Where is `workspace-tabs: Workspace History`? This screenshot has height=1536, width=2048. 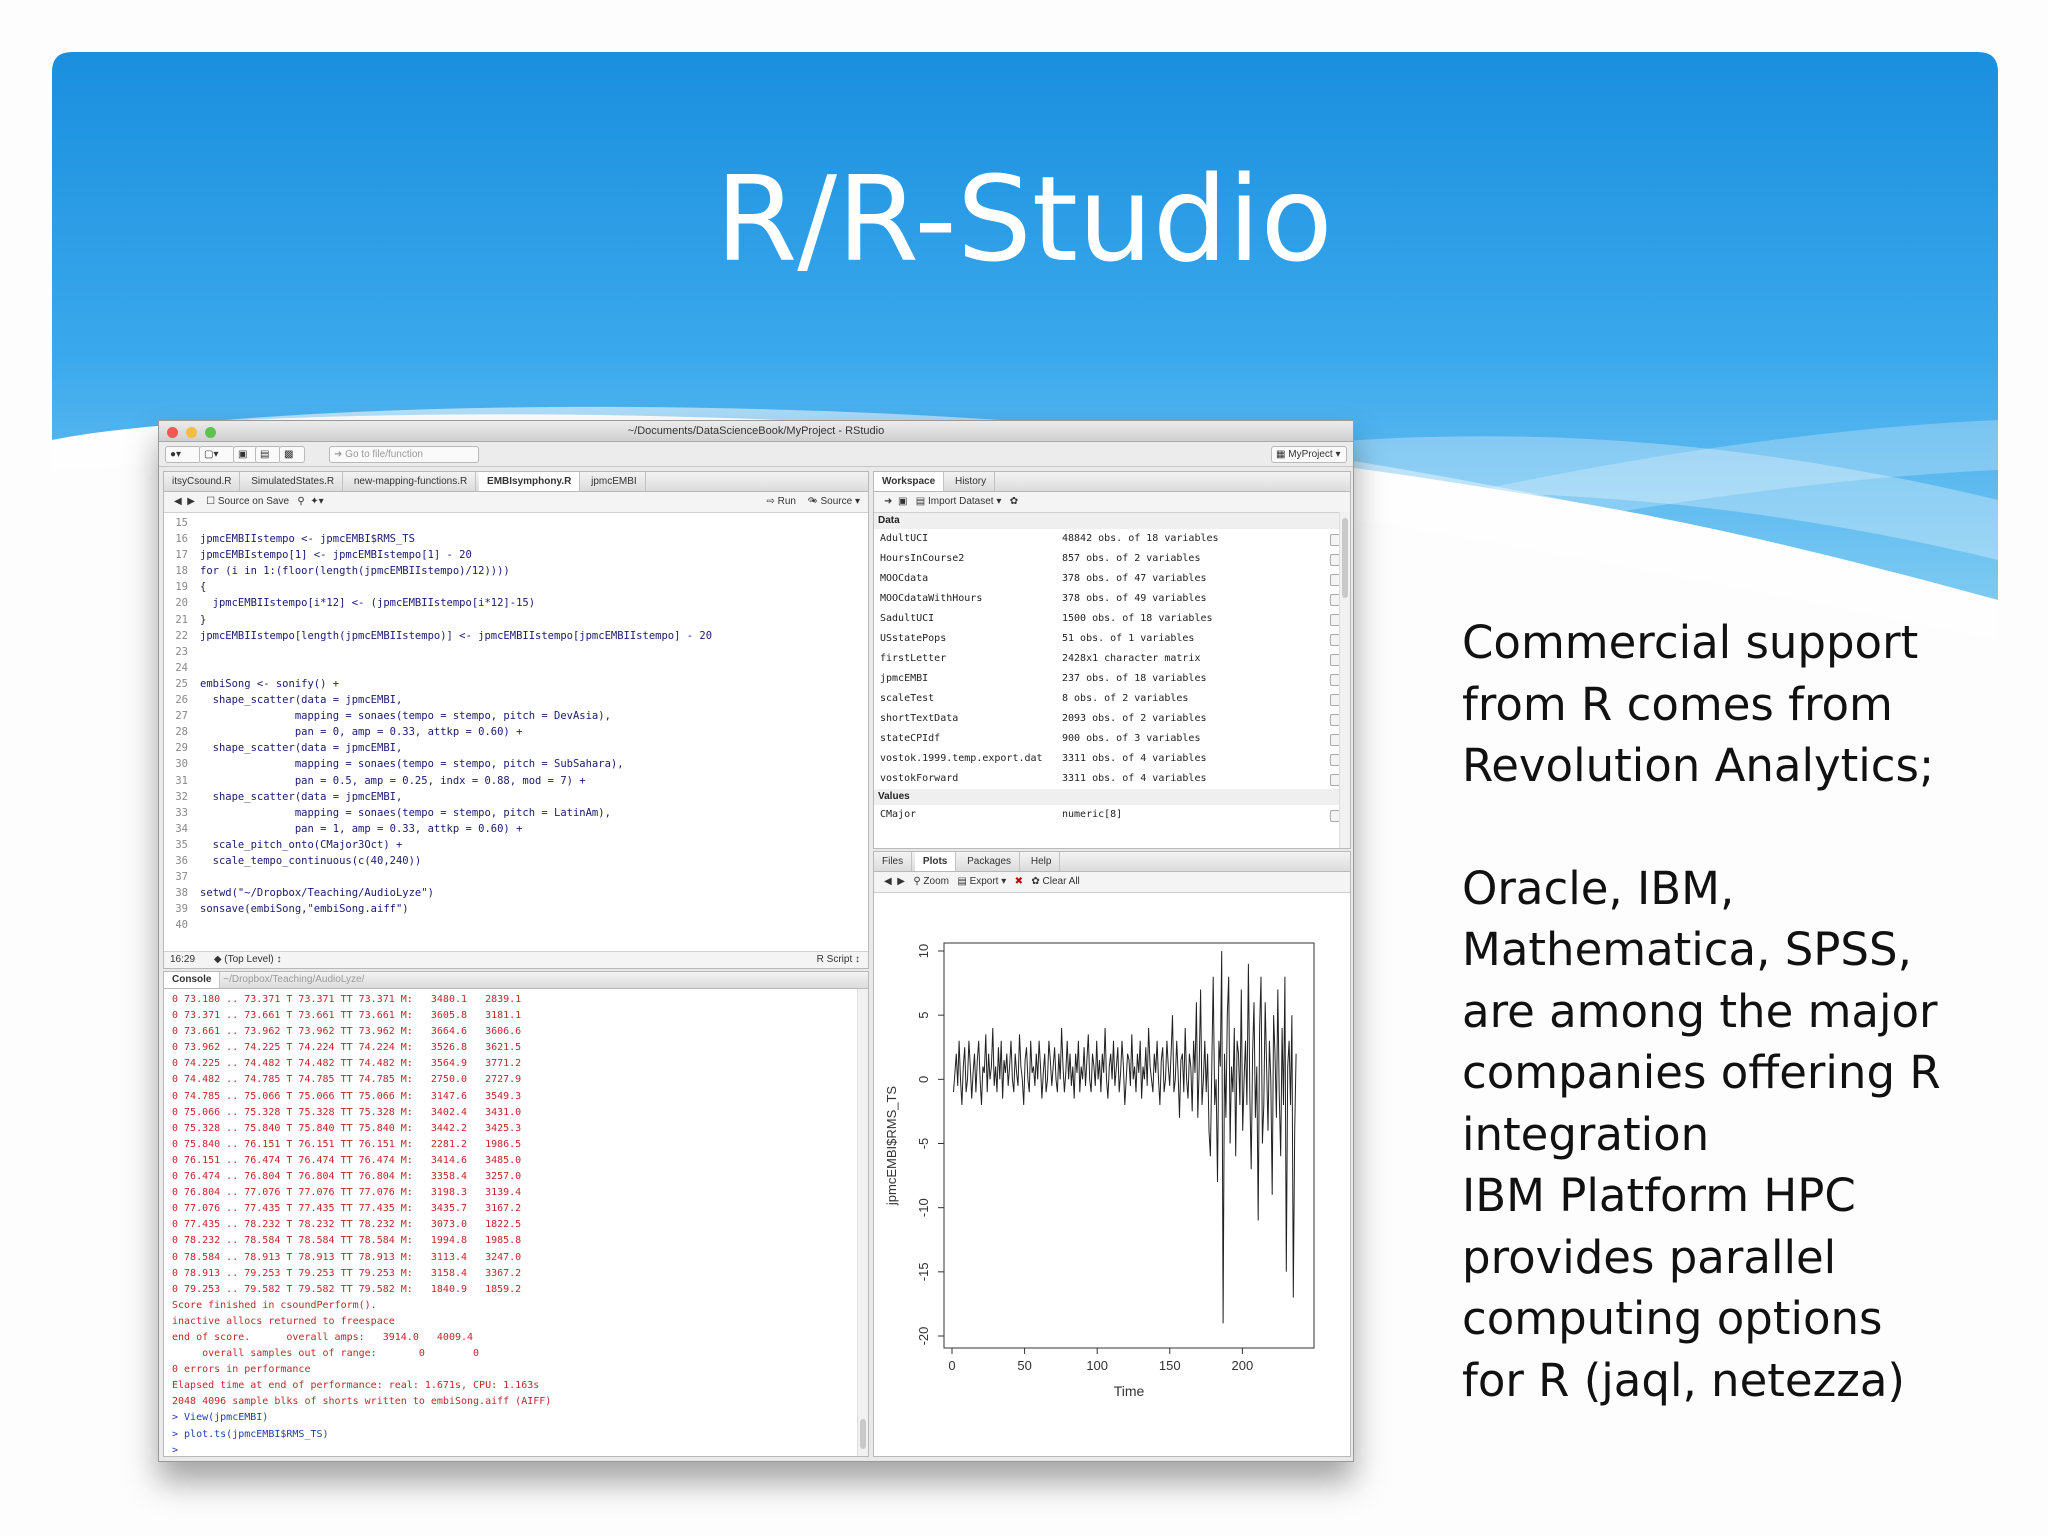 workspace-tabs: Workspace History is located at coordinates (1112, 482).